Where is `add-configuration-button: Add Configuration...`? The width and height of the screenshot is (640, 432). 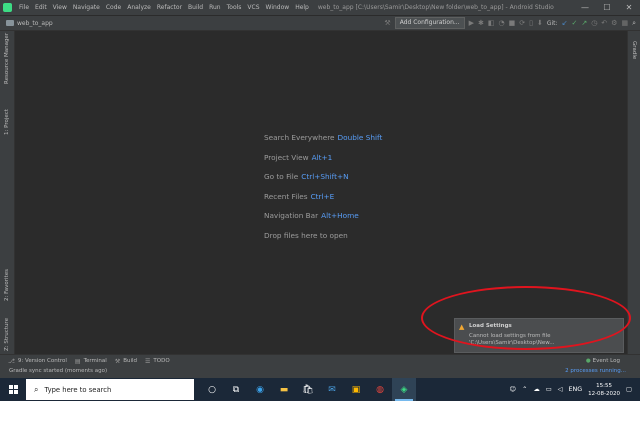
add-configuration-button: Add Configuration... is located at coordinates (429, 23).